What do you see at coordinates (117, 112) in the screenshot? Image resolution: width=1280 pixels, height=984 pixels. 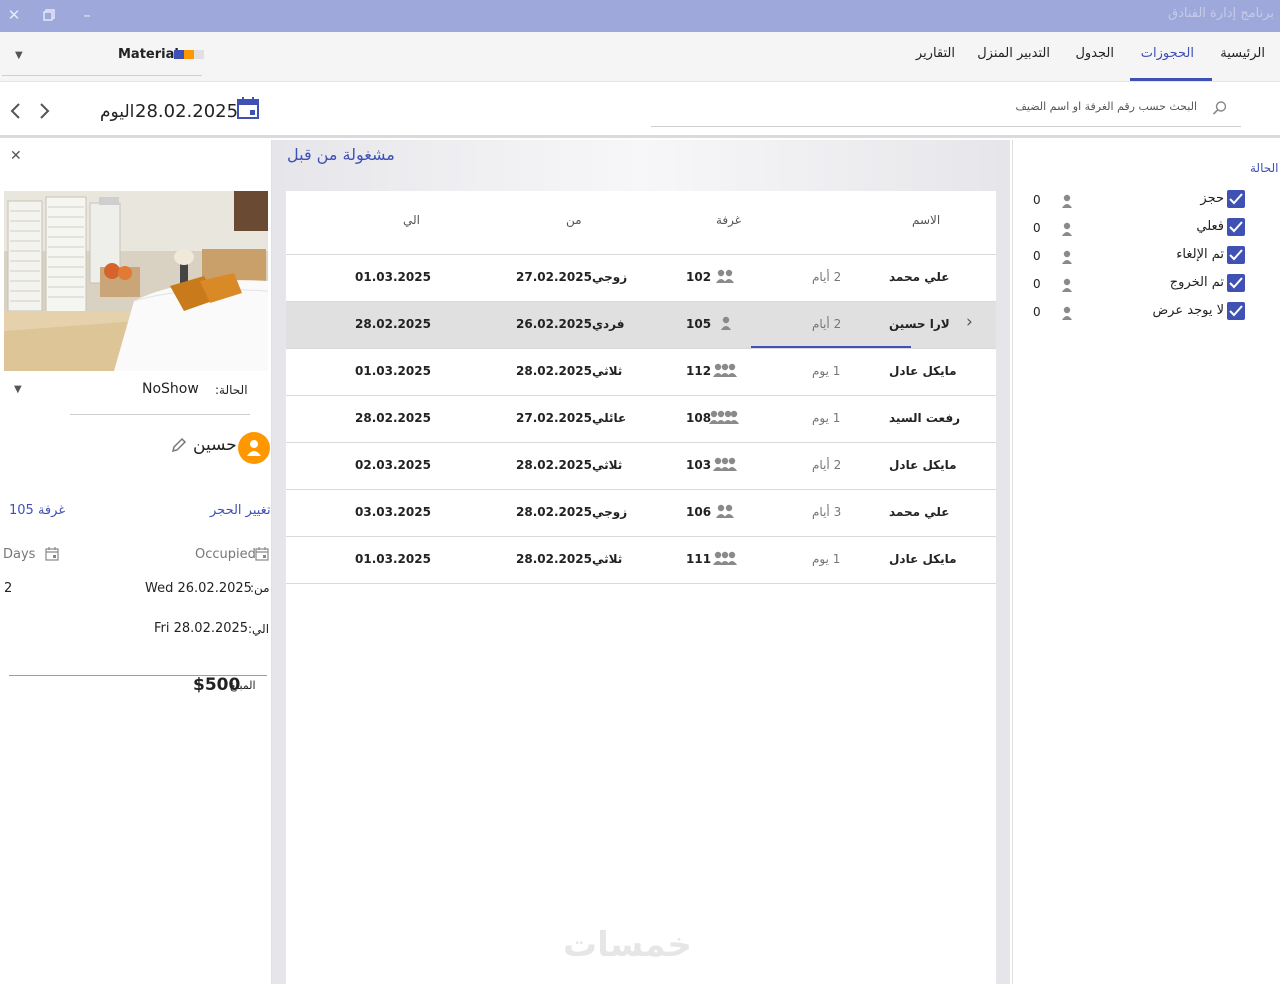 I see `today-label: اليوم` at bounding box center [117, 112].